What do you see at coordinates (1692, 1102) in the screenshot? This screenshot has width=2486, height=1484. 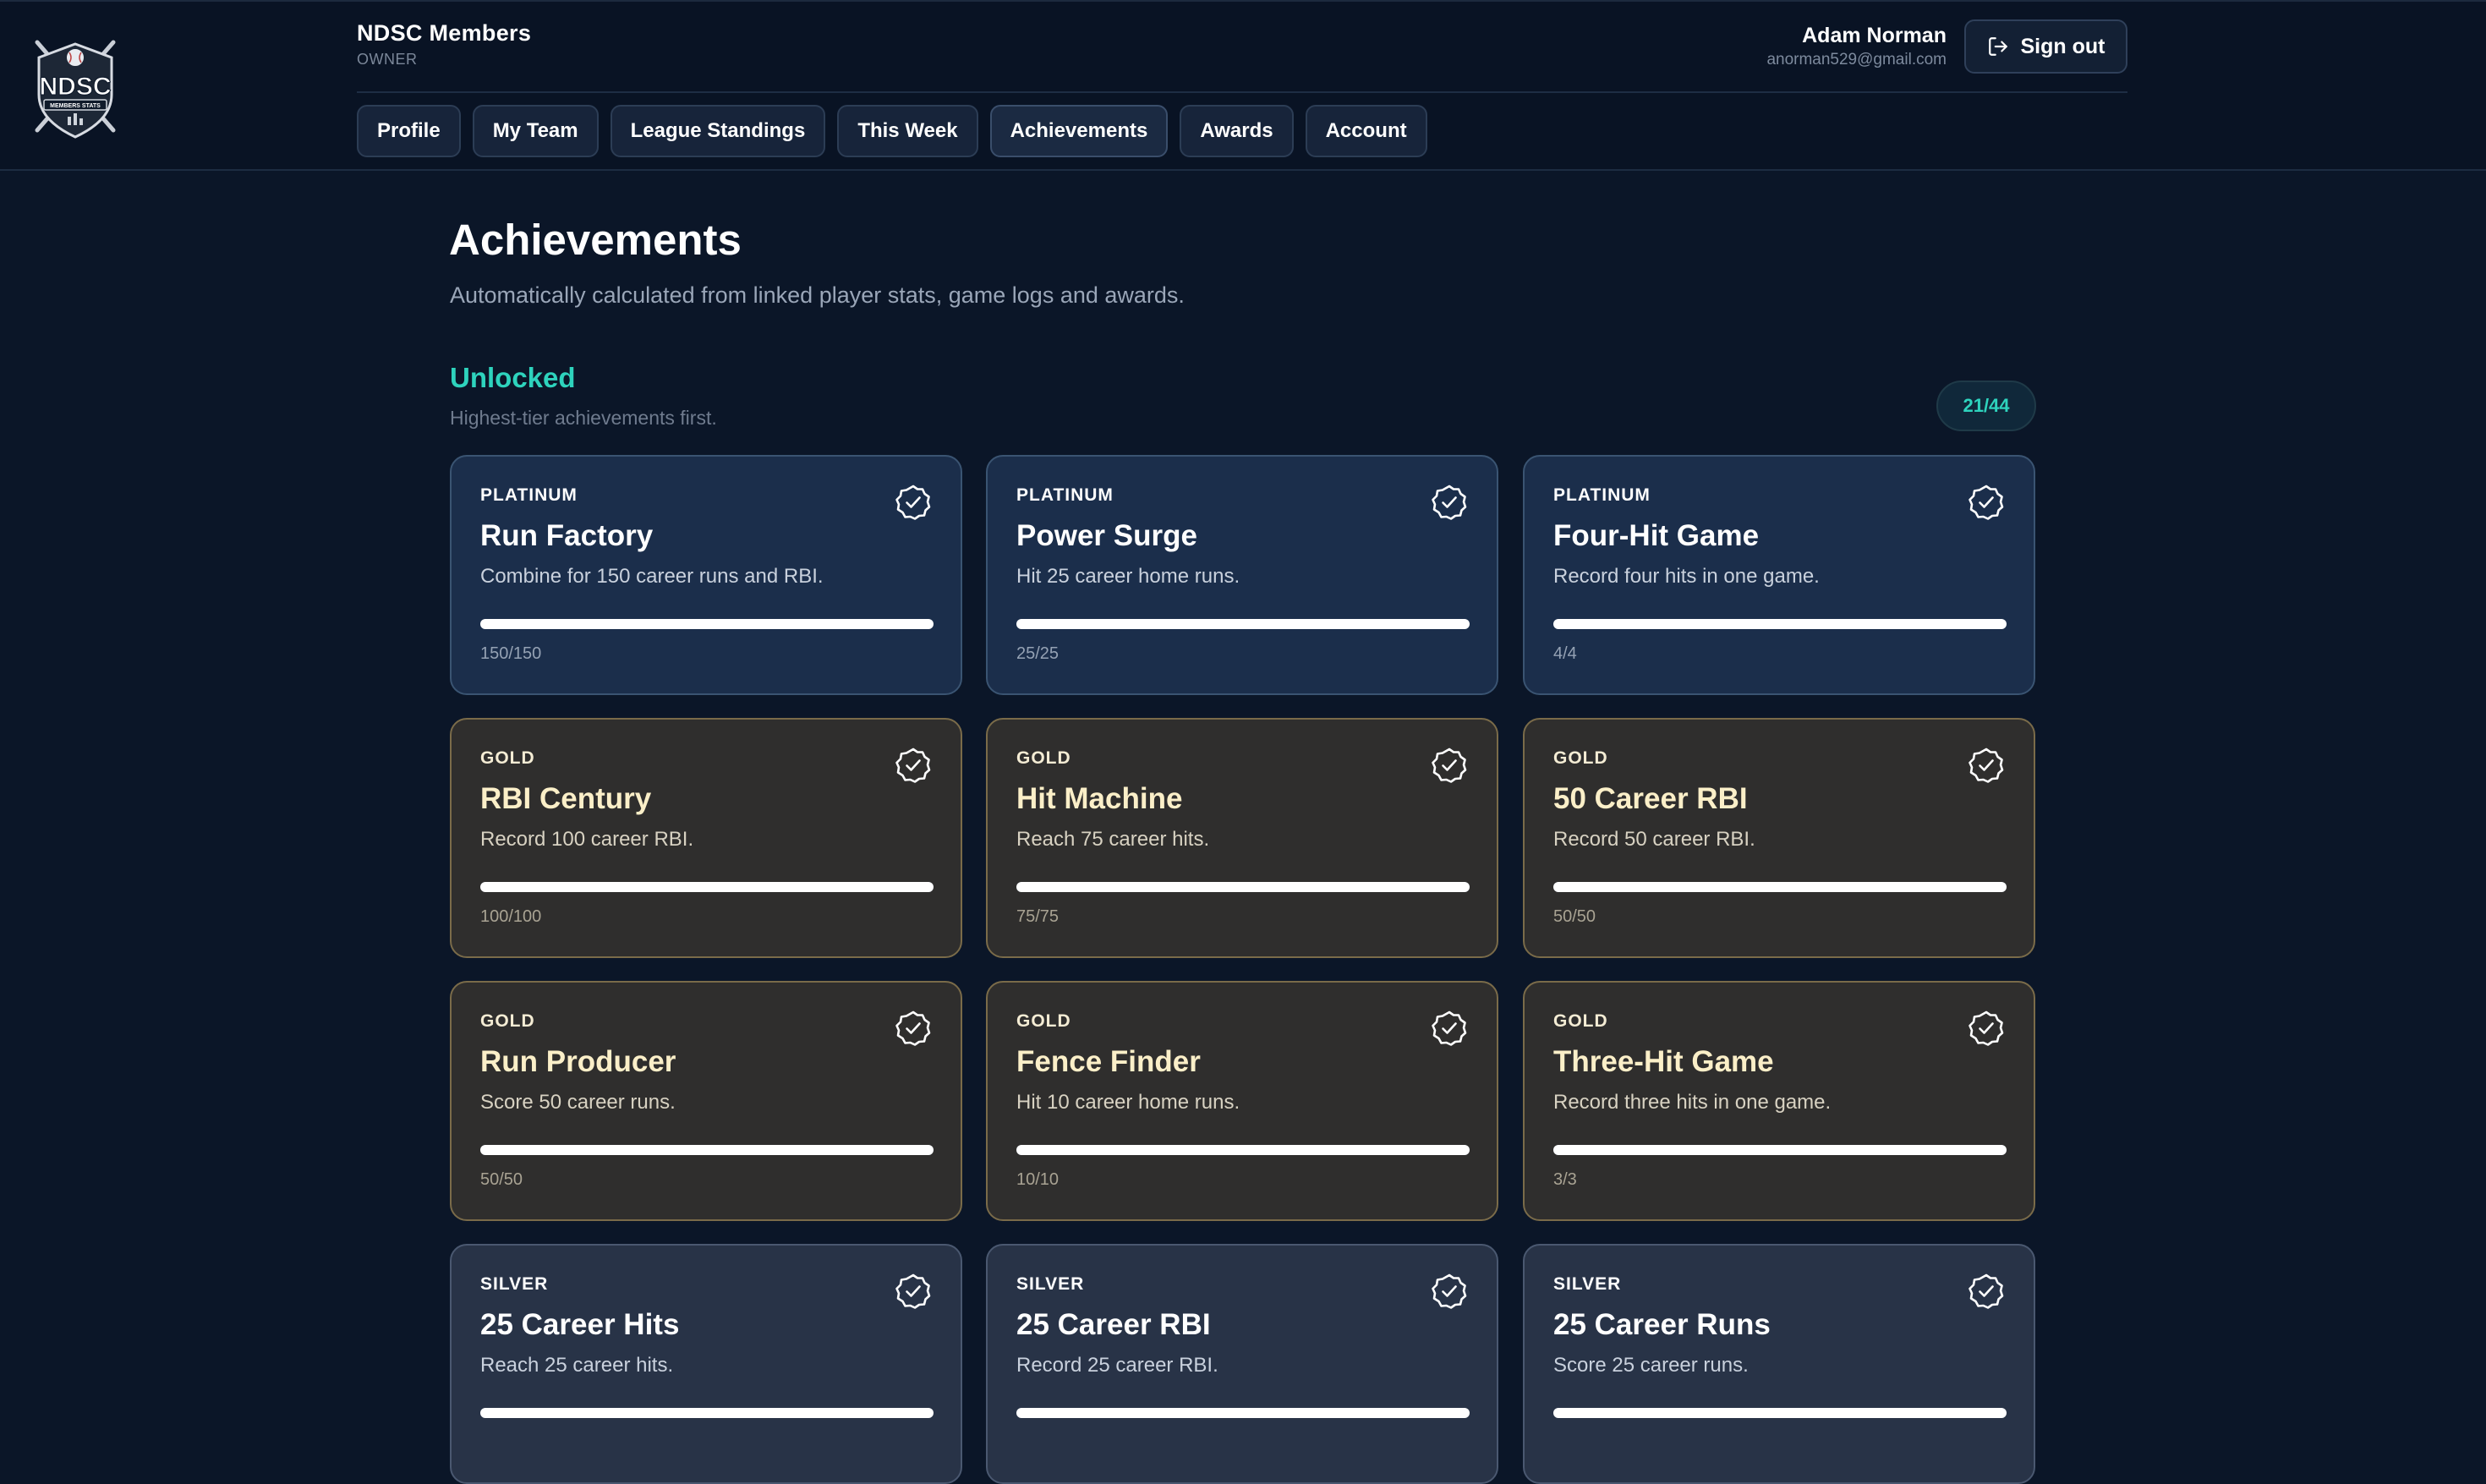 I see `achievement-description: Record three hits in one game.` at bounding box center [1692, 1102].